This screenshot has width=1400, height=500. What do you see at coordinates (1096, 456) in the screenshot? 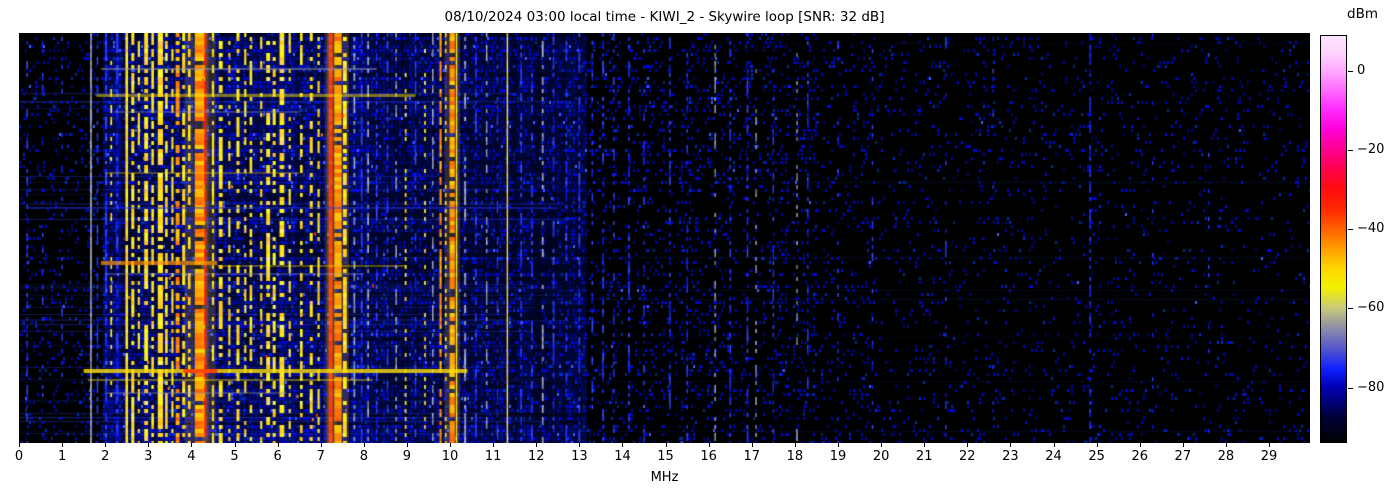
I see `x-tick-label: 25` at bounding box center [1096, 456].